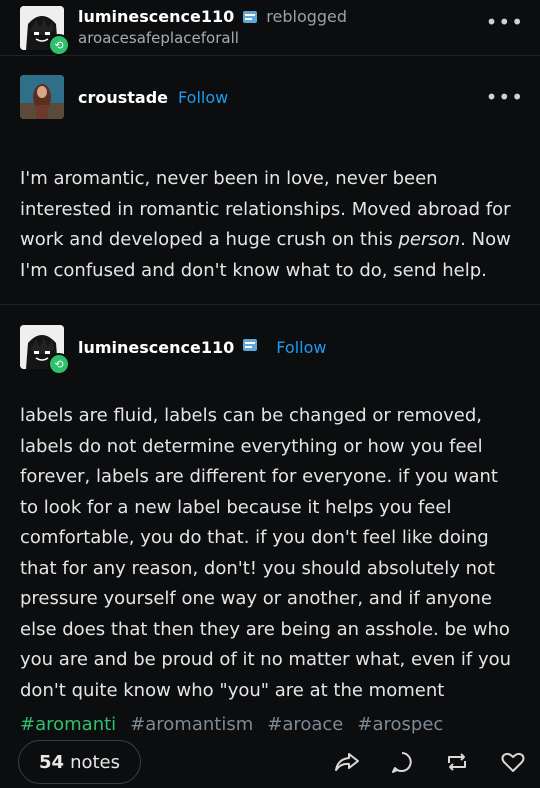 This screenshot has height=788, width=540. Describe the element at coordinates (95, 762) in the screenshot. I see `notes-label: notes` at that location.